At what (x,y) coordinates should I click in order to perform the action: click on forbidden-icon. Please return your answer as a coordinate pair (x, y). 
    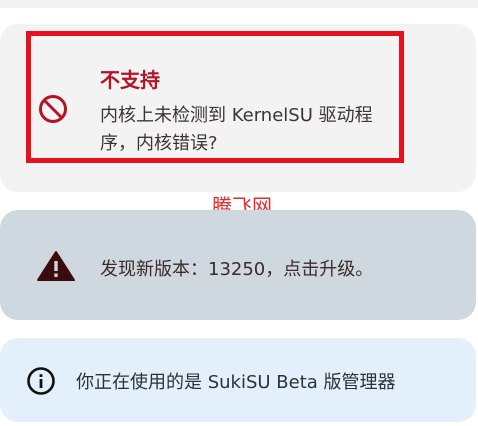
    Looking at the image, I should click on (53, 109).